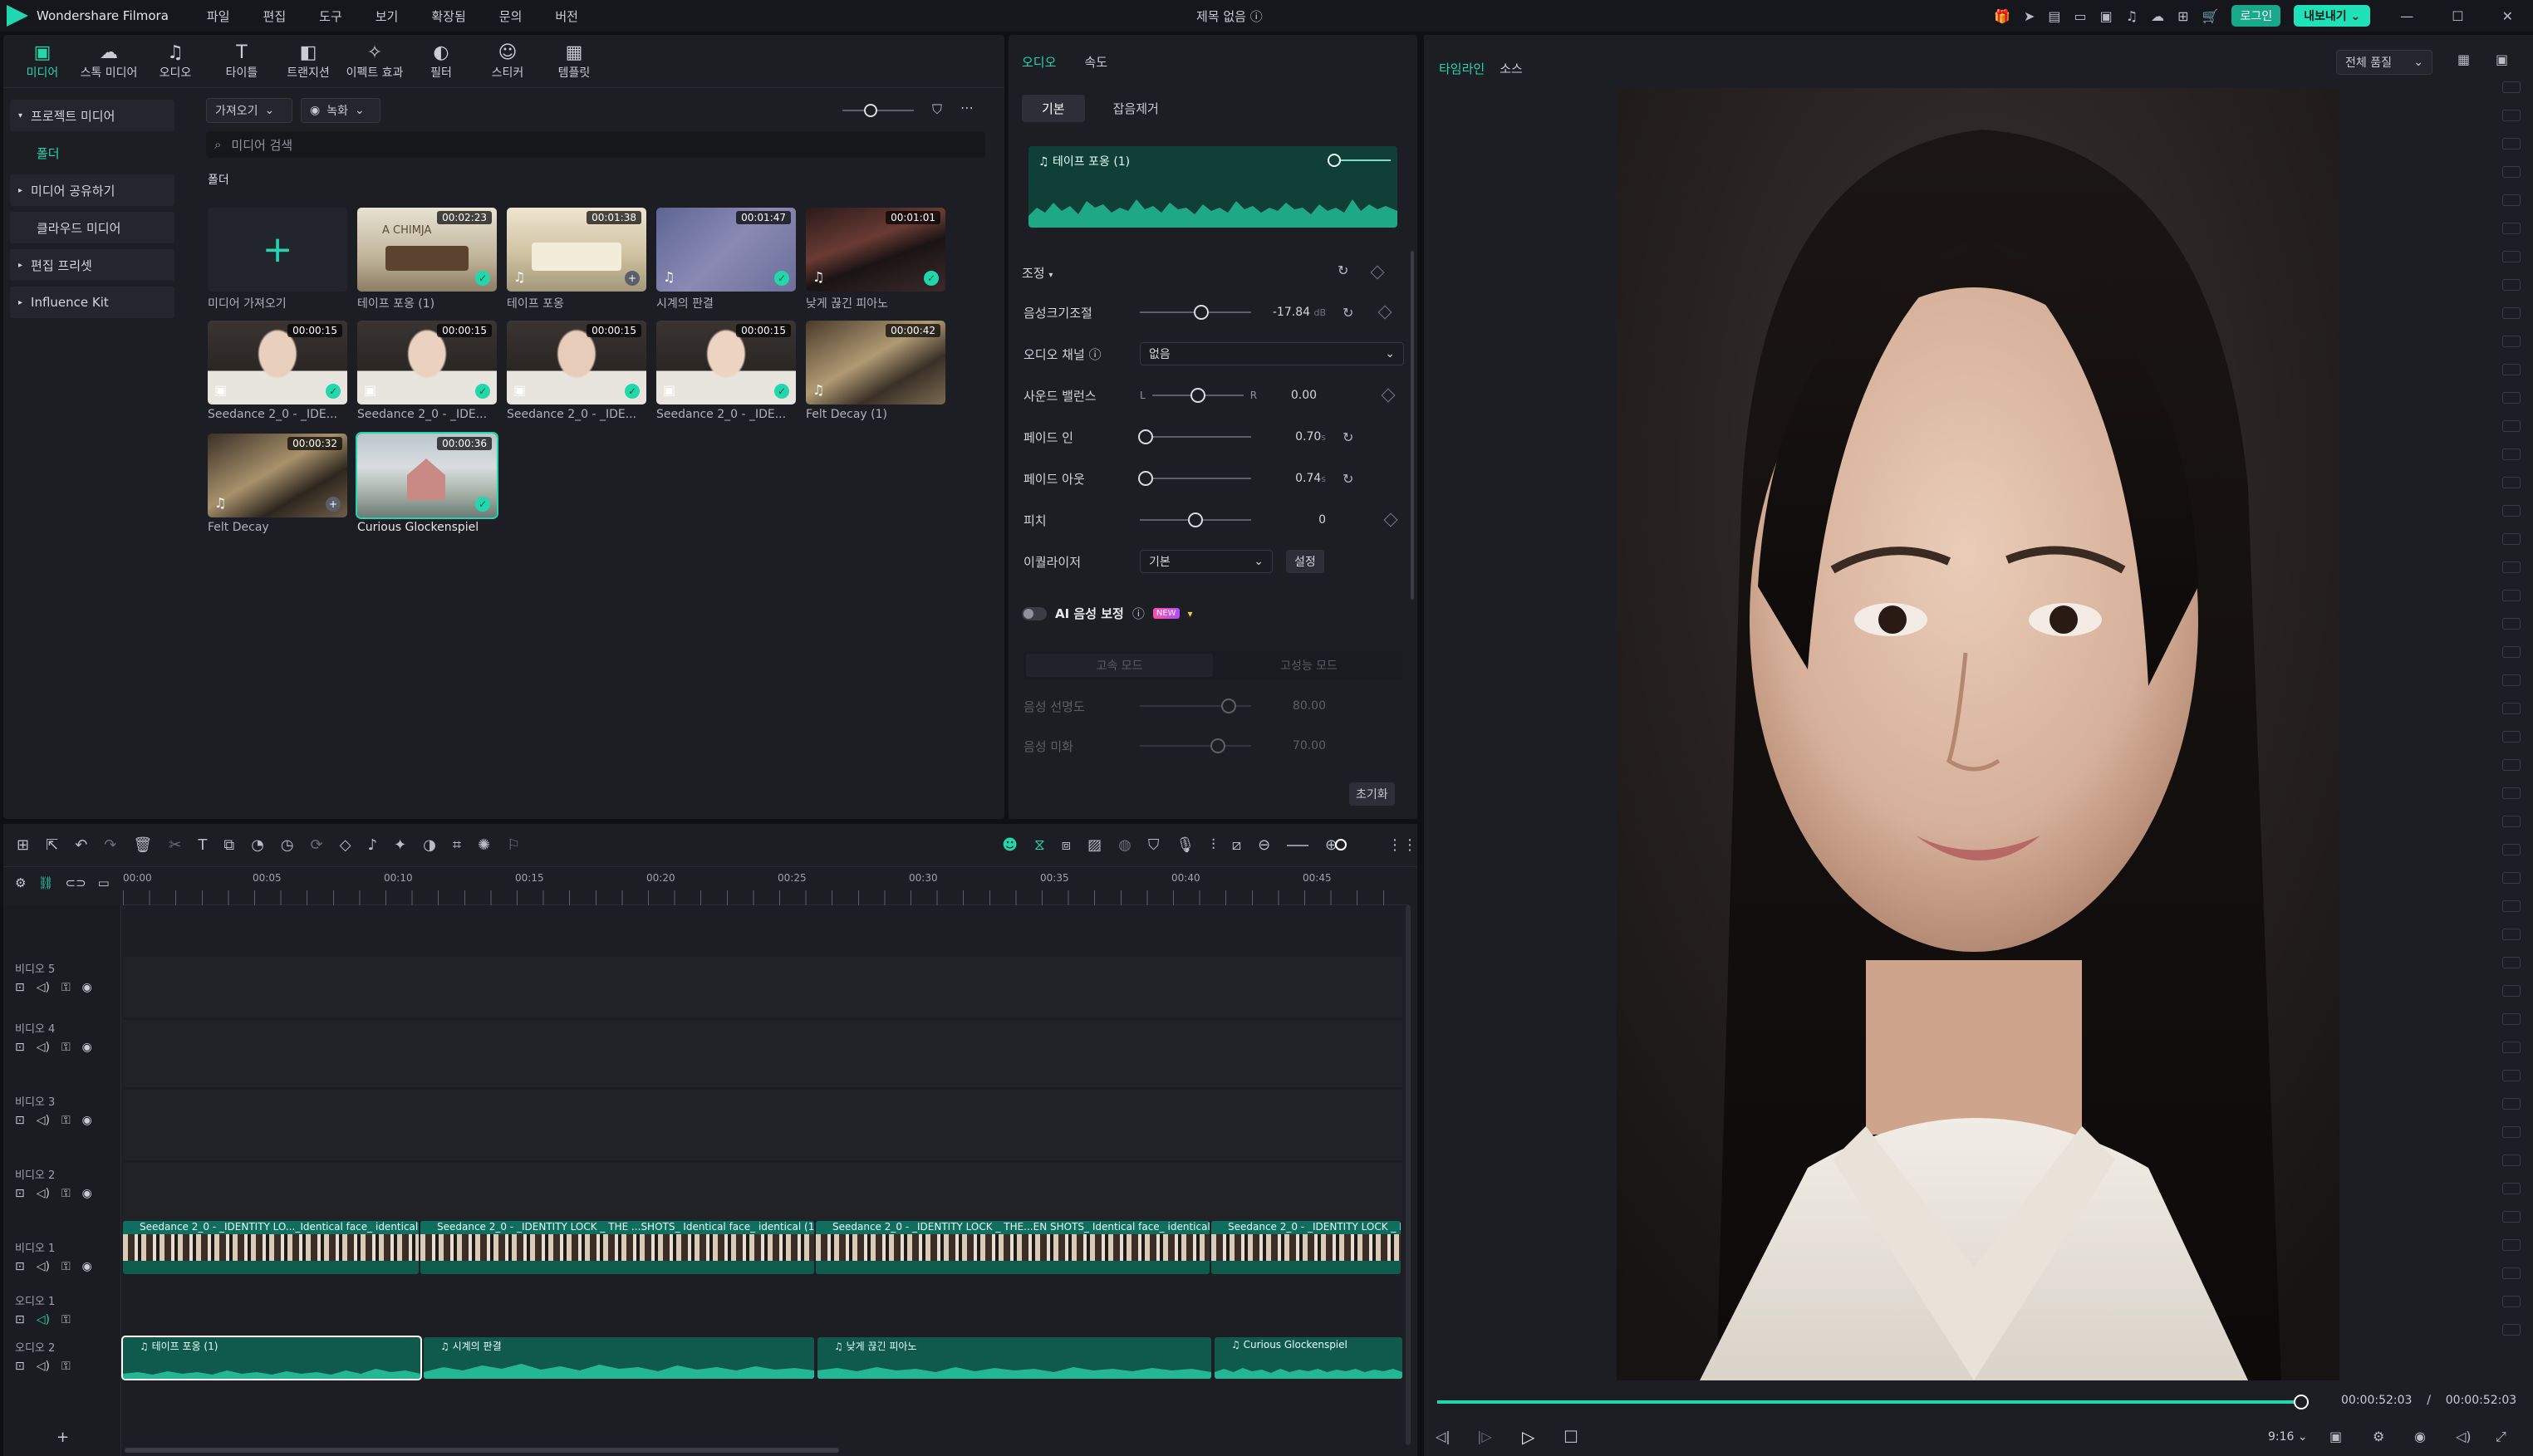  What do you see at coordinates (92, 190) in the screenshot?
I see `sidebar-item-shared-media: ▸ 미디어 공유하기` at bounding box center [92, 190].